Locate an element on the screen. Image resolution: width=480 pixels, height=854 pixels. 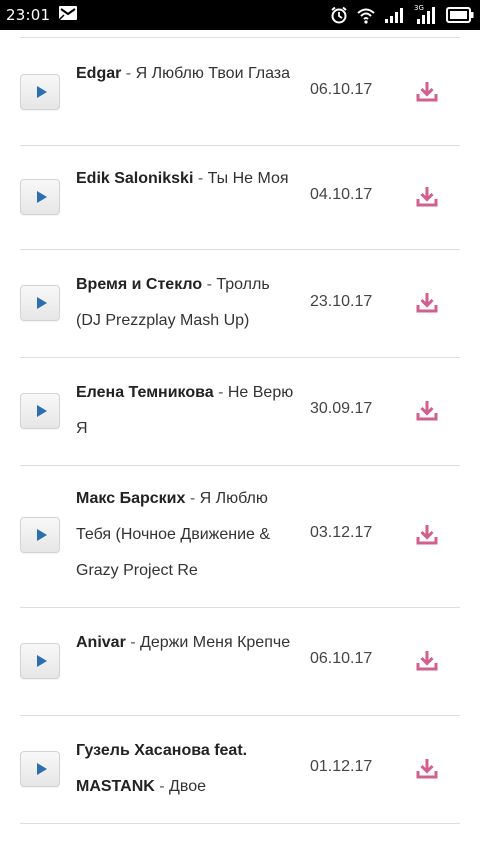
track-date: 01.12.17 is located at coordinates (341, 766).